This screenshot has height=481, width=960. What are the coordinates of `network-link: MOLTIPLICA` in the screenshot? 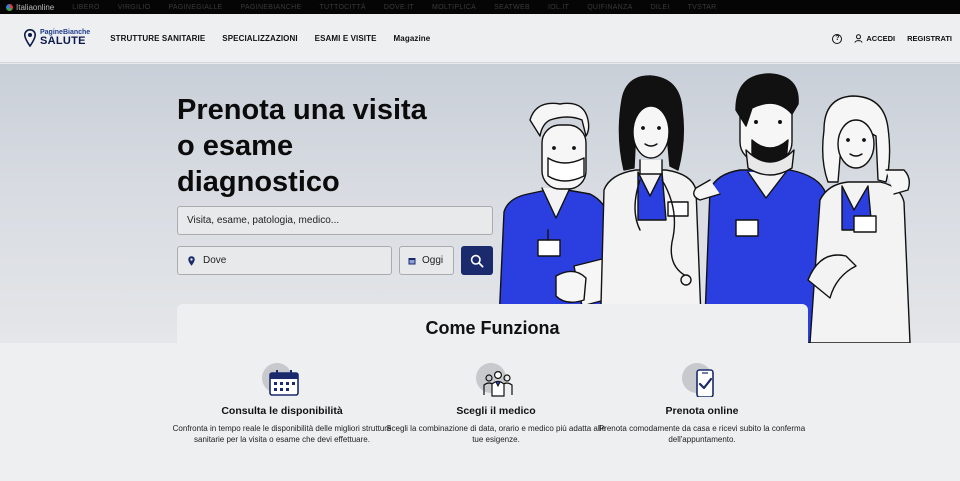 It's located at (454, 7).